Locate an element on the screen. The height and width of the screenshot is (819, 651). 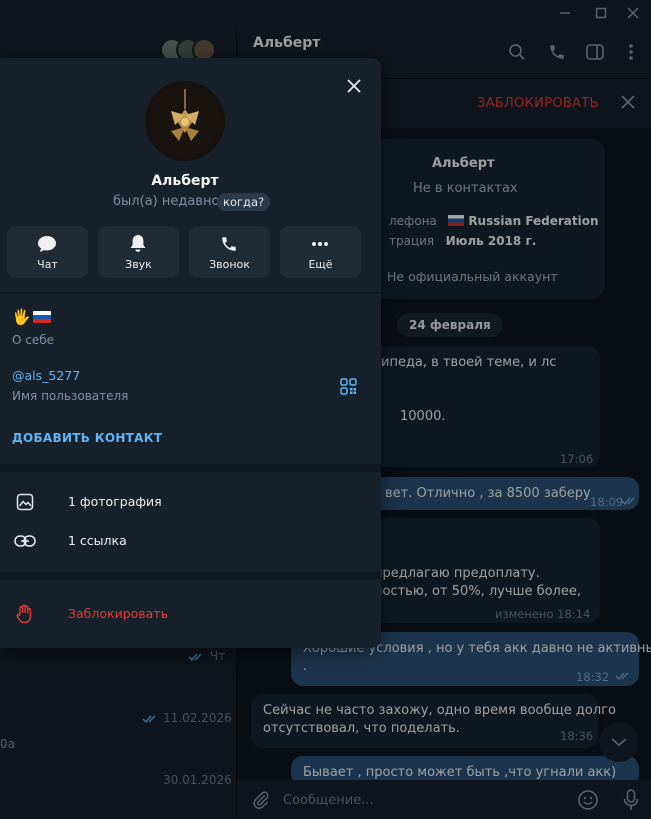
avatar-image is located at coordinates (185, 115).